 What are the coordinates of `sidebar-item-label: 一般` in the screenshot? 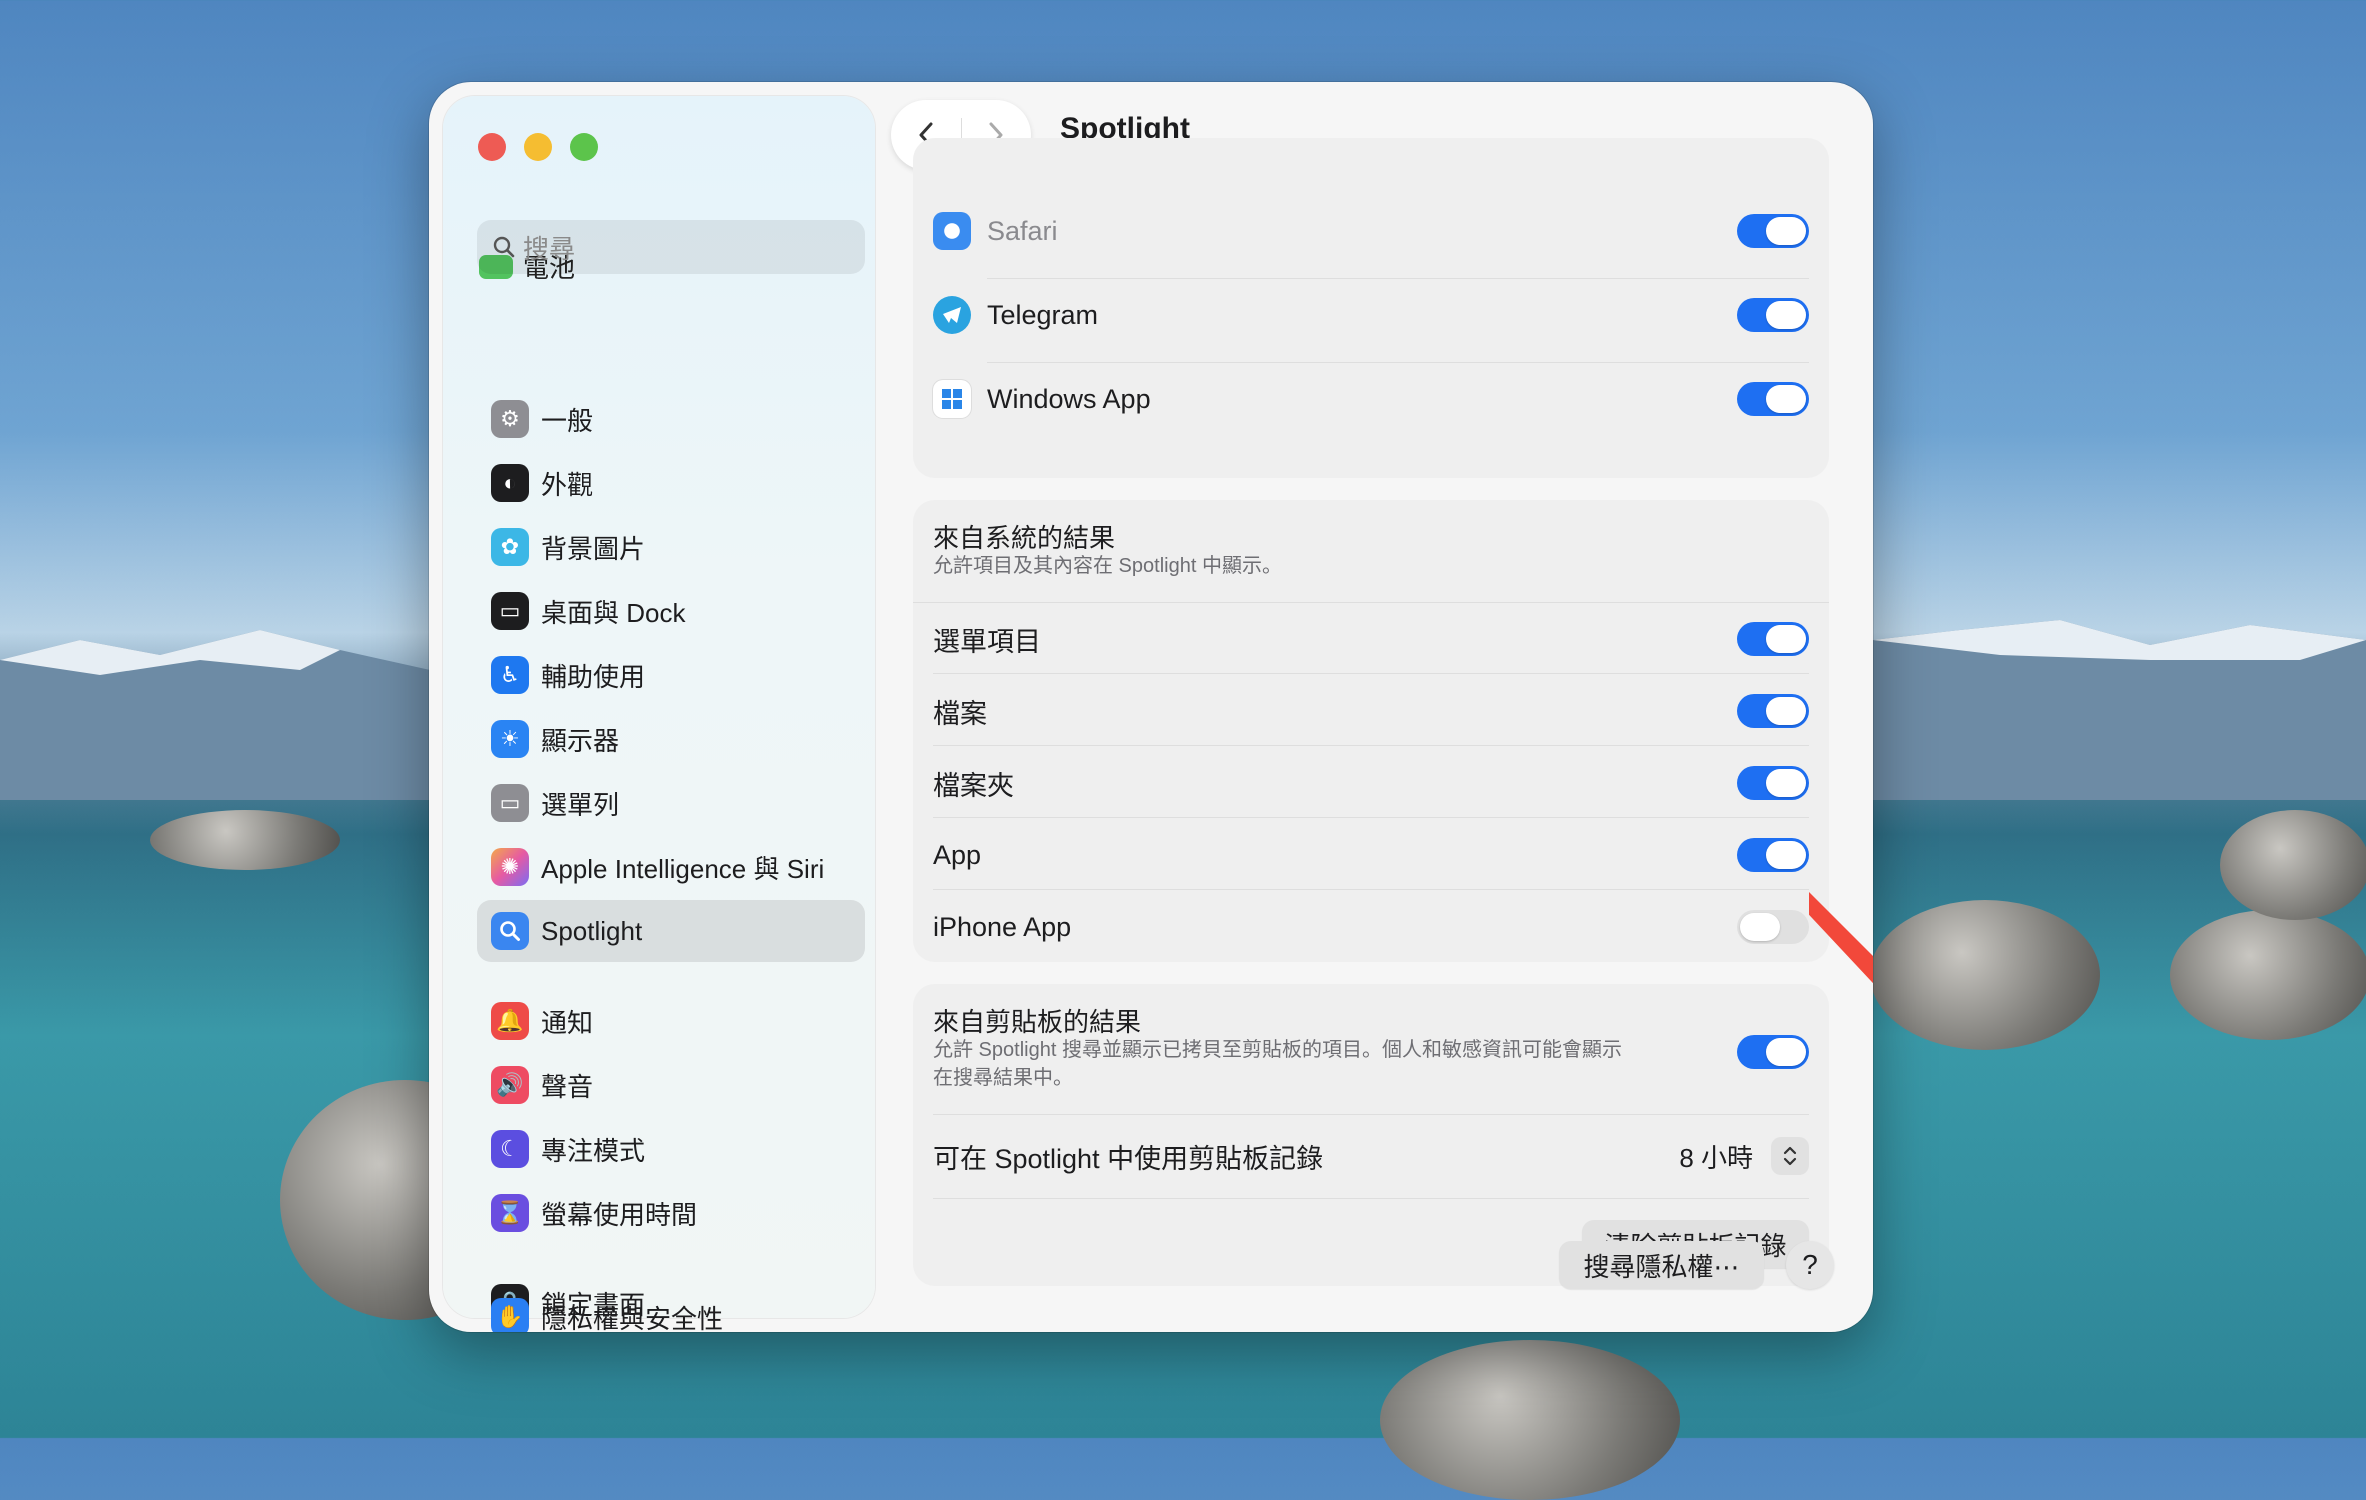 It's located at (567, 420).